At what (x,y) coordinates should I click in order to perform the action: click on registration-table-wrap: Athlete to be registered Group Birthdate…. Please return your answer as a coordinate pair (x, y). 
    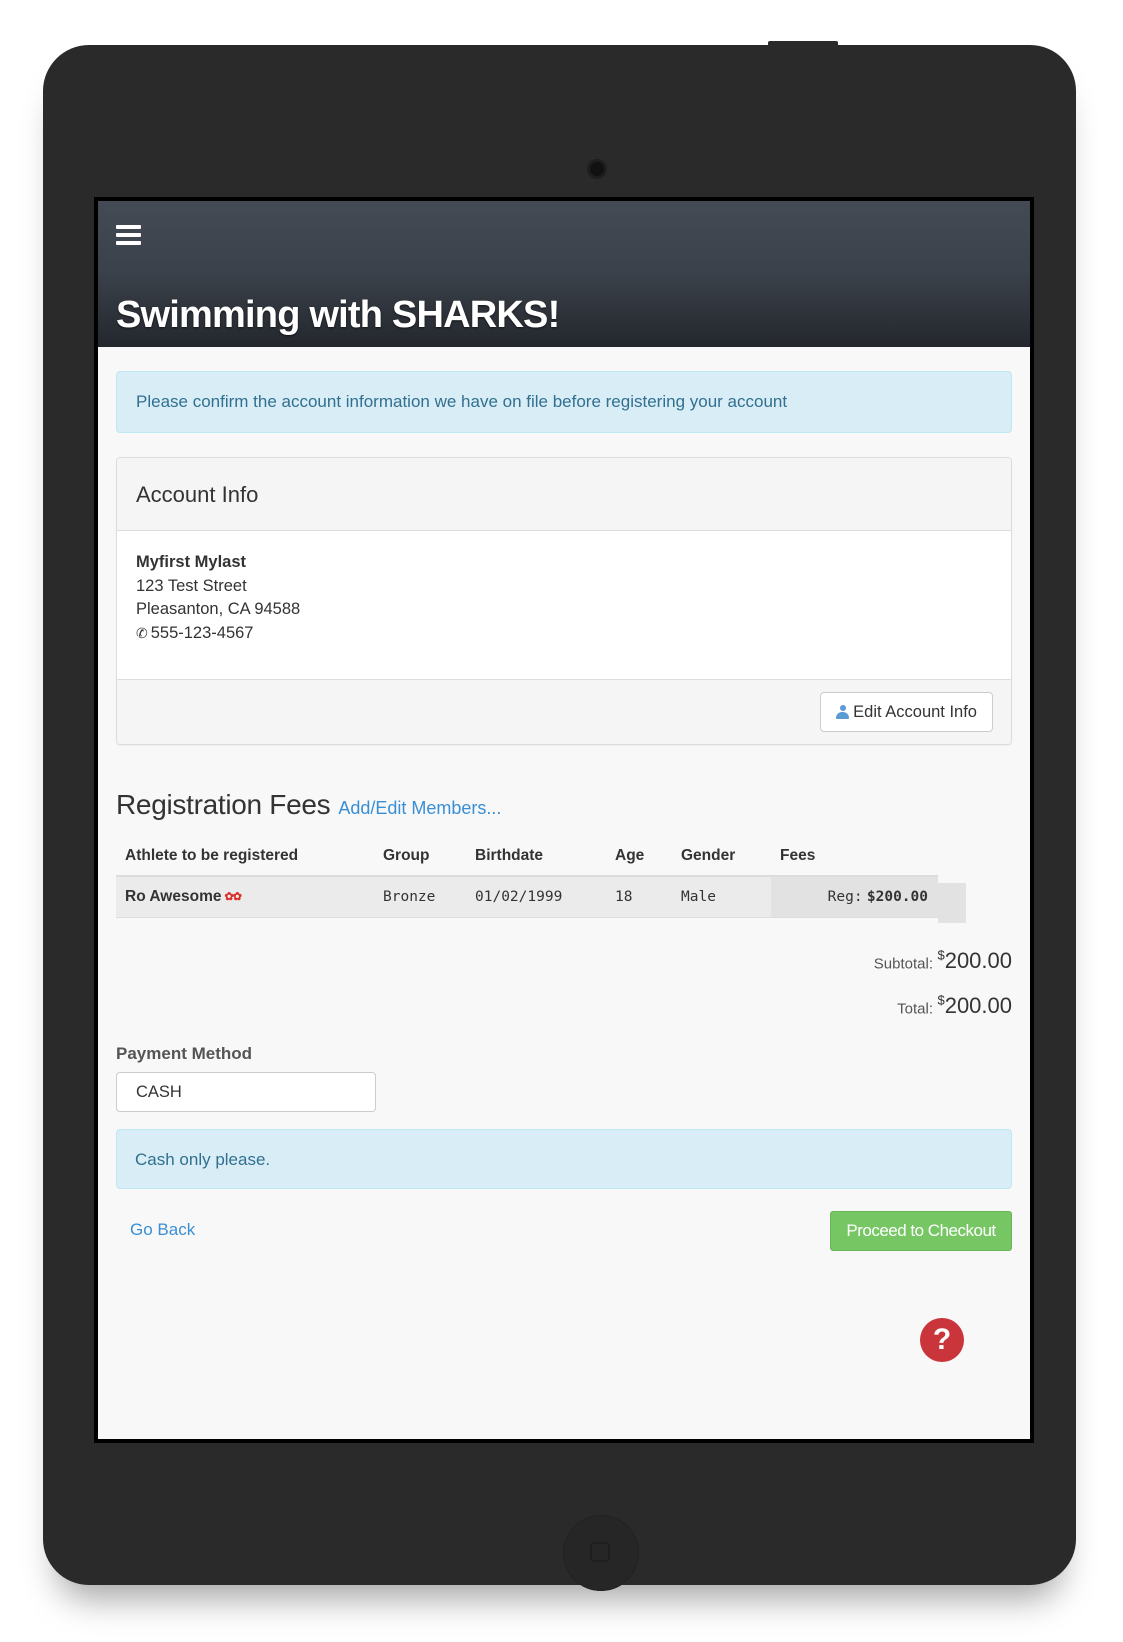
    Looking at the image, I should click on (564, 880).